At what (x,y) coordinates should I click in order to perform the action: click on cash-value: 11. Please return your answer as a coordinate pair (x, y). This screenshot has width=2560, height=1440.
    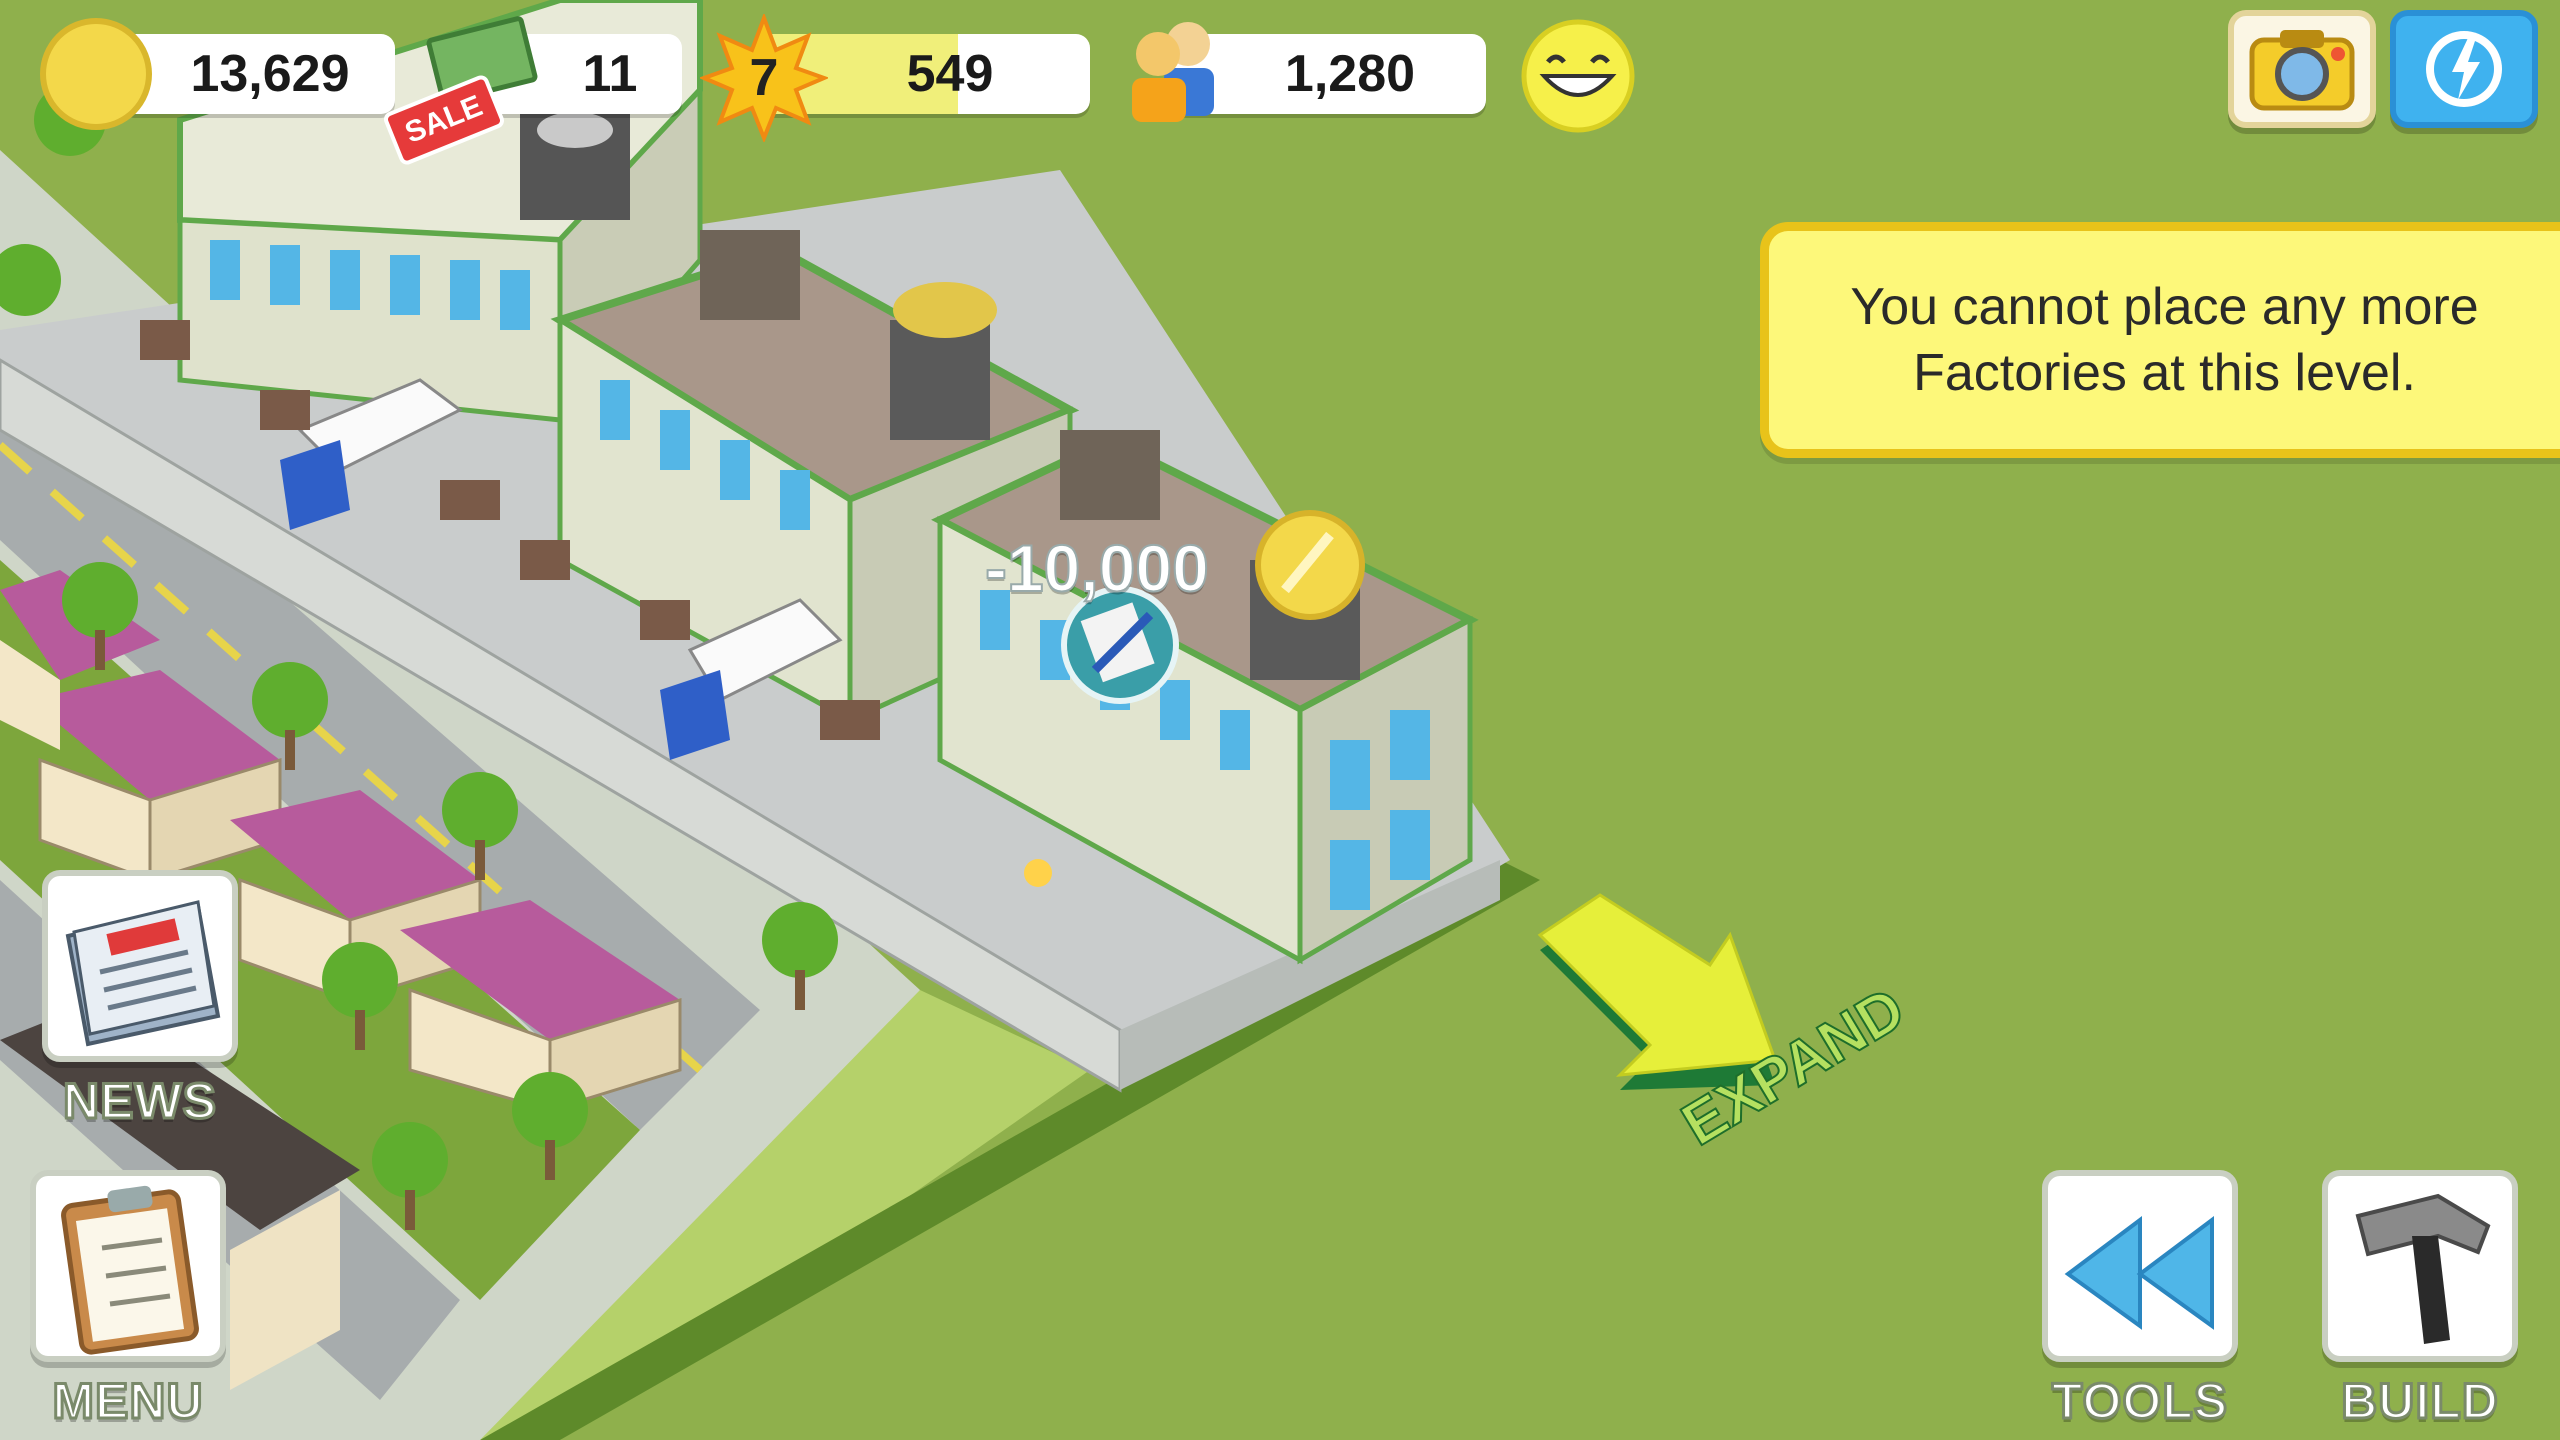
    Looking at the image, I should click on (610, 74).